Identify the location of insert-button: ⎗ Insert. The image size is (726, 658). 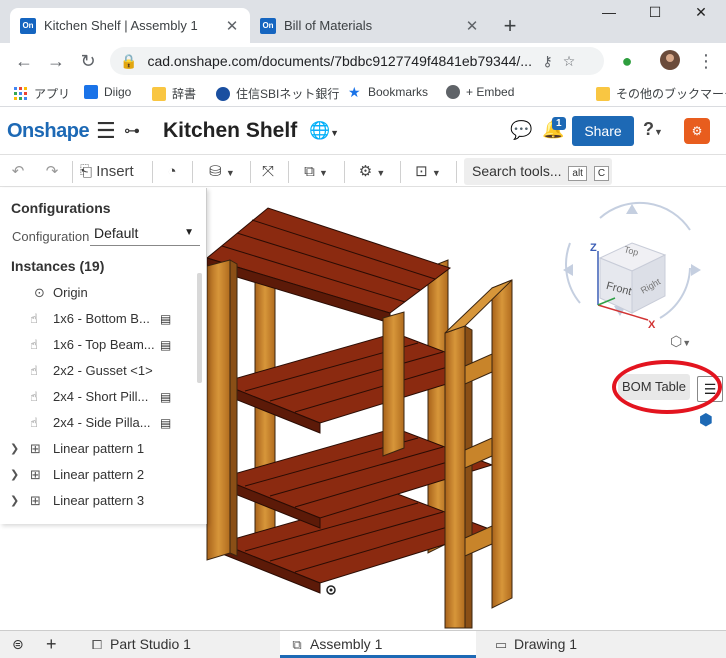
(112, 172).